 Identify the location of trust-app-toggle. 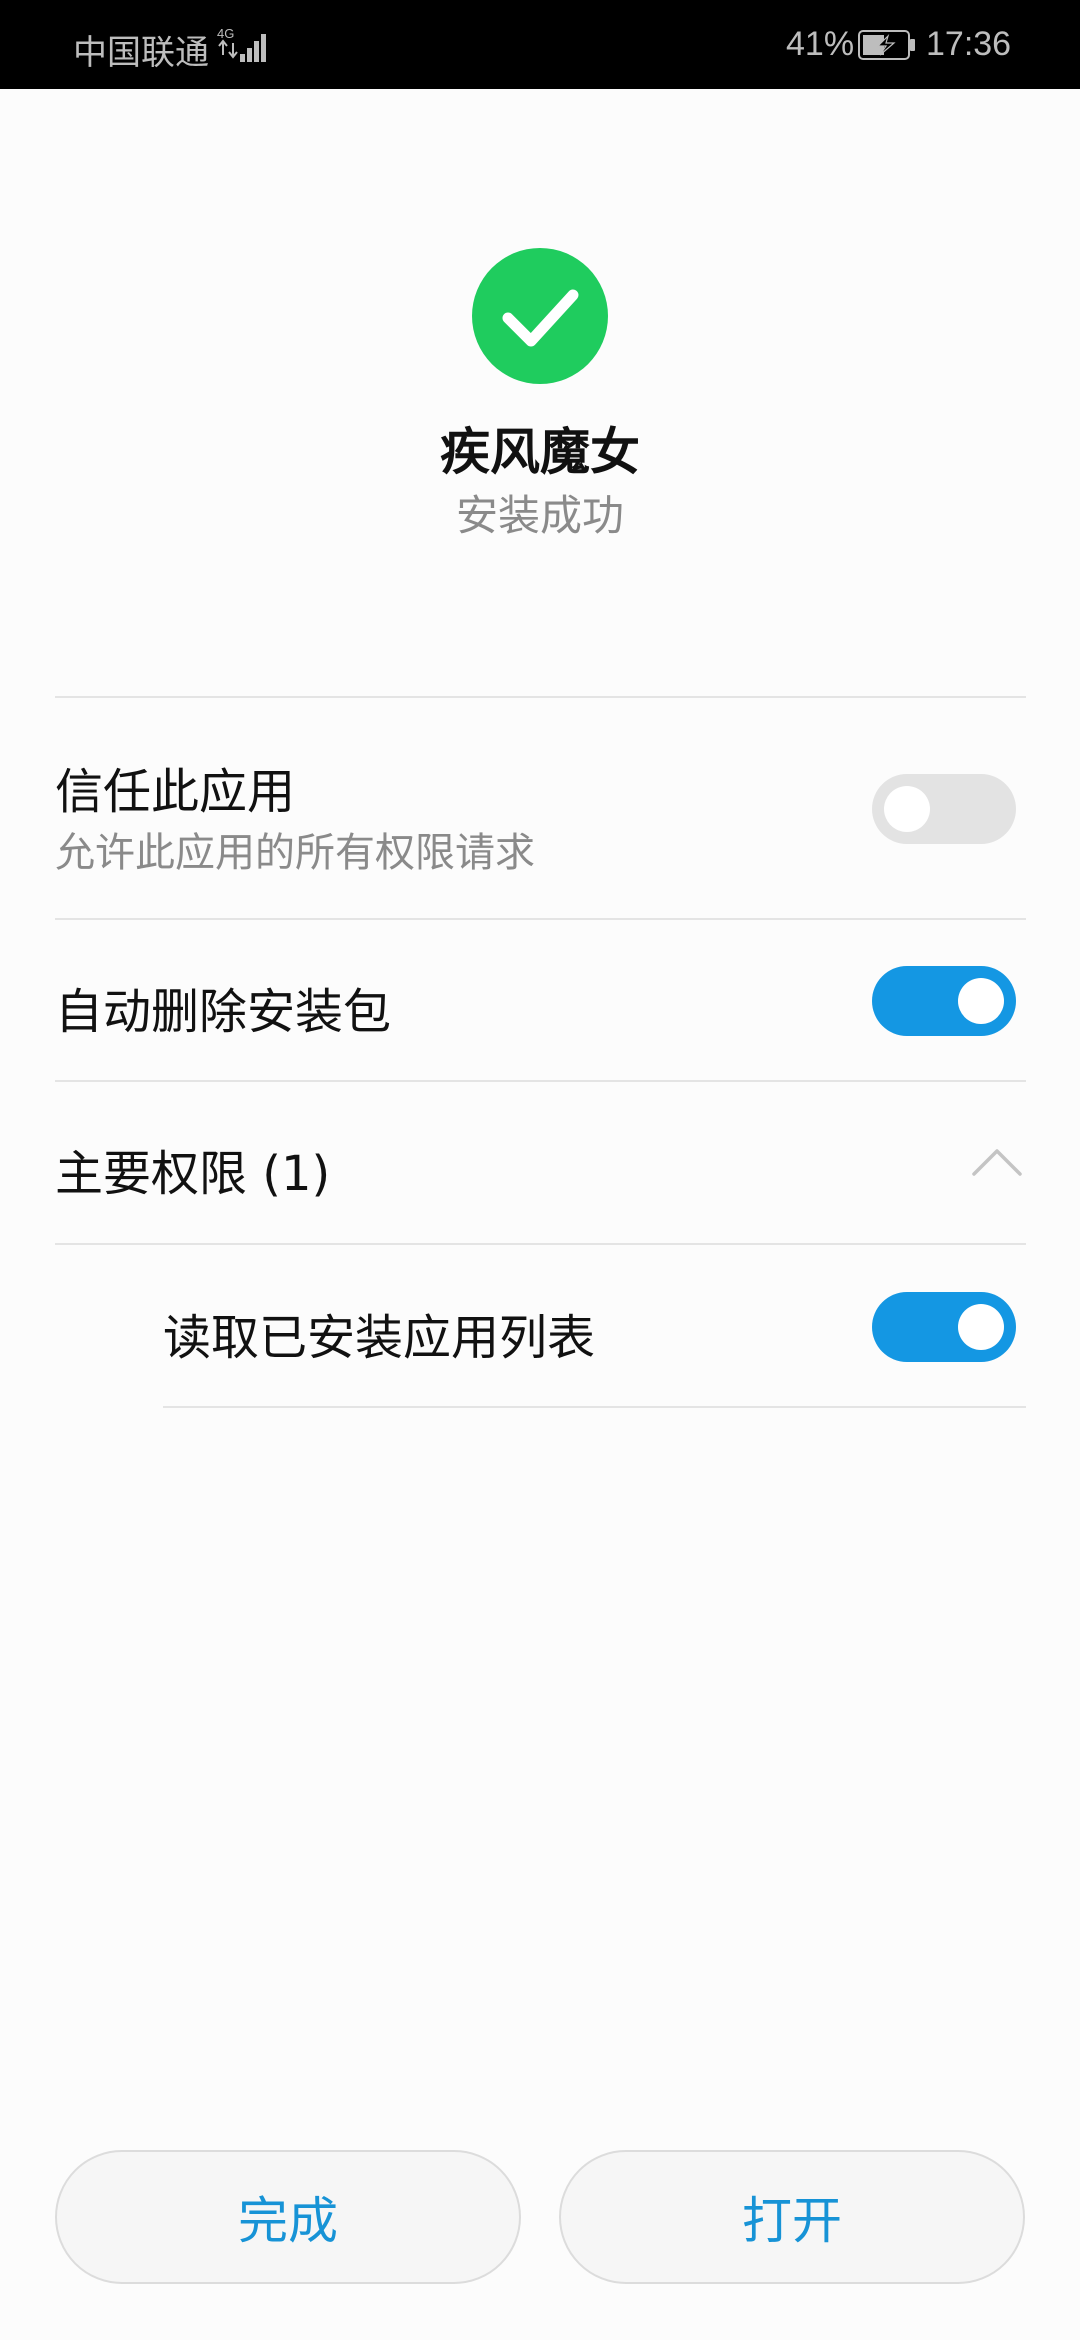
(944, 809).